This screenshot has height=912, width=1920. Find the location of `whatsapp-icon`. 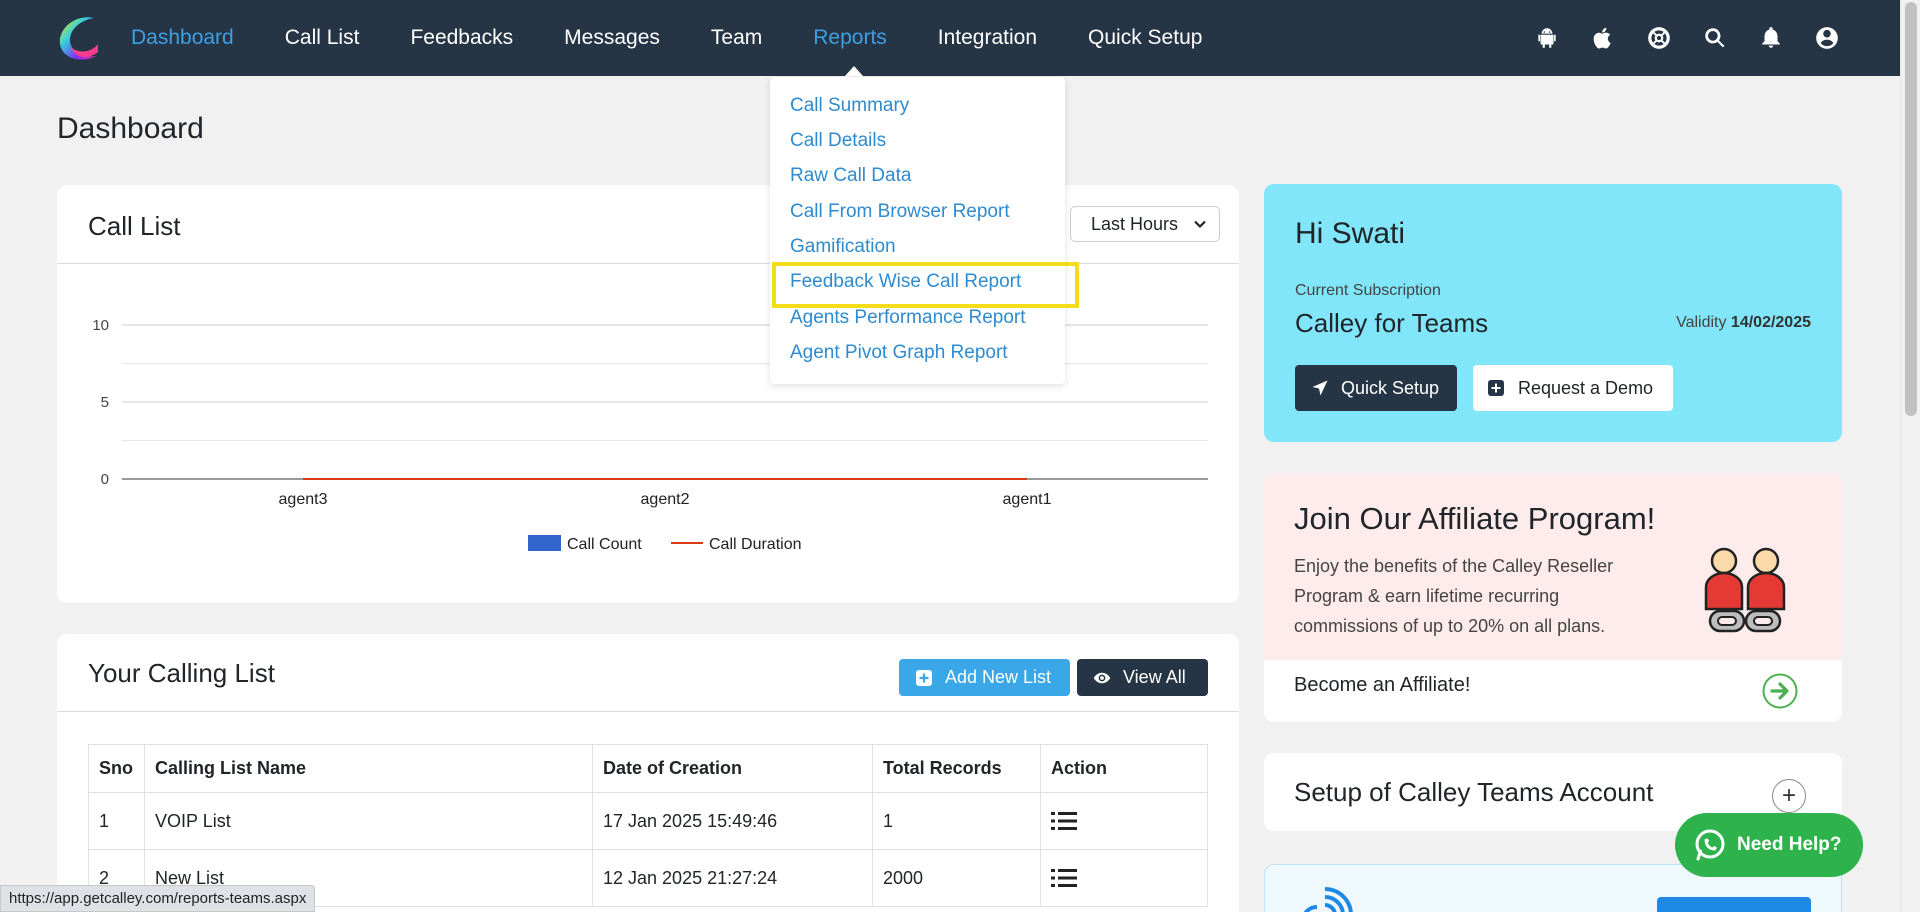

whatsapp-icon is located at coordinates (1710, 845).